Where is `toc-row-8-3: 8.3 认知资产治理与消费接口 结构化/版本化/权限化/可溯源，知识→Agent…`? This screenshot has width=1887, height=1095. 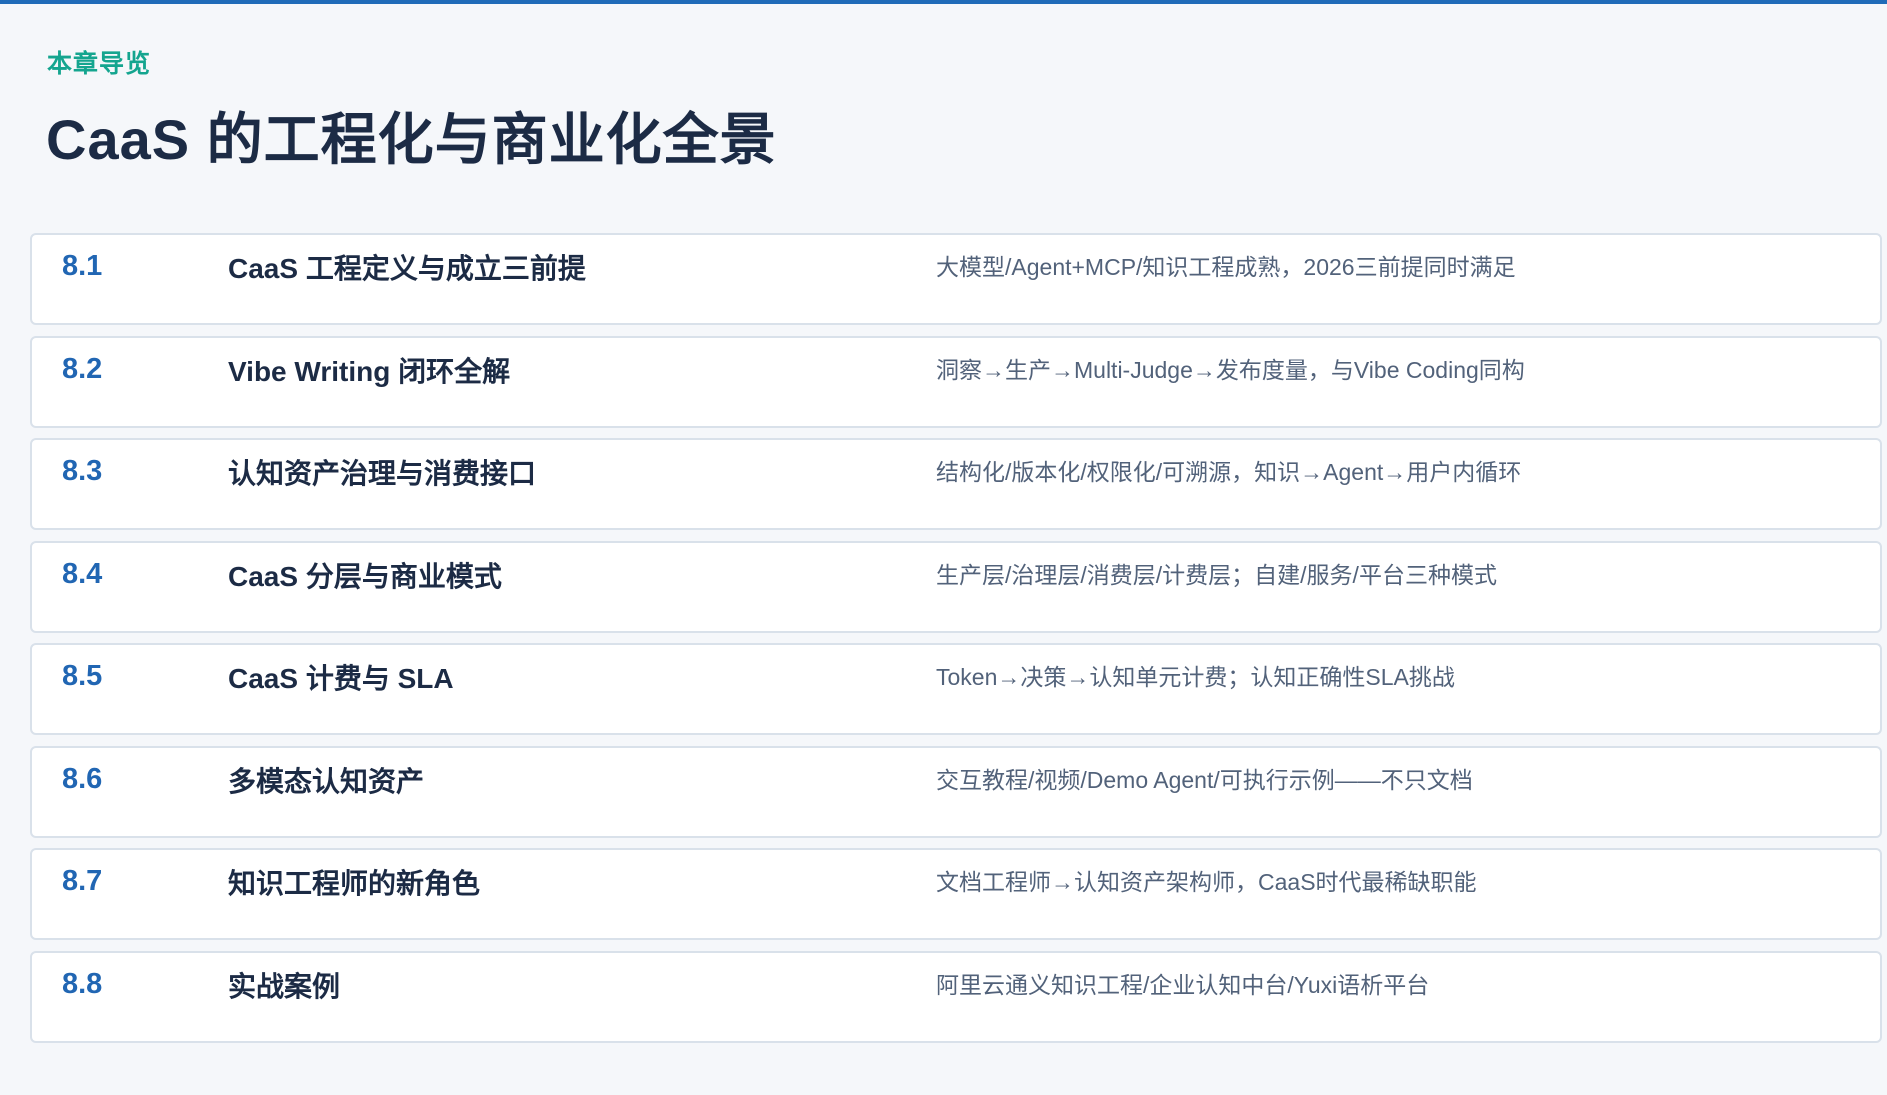
toc-row-8-3: 8.3 认知资产治理与消费接口 结构化/版本化/权限化/可溯源，知识→Agent… is located at coordinates (956, 484).